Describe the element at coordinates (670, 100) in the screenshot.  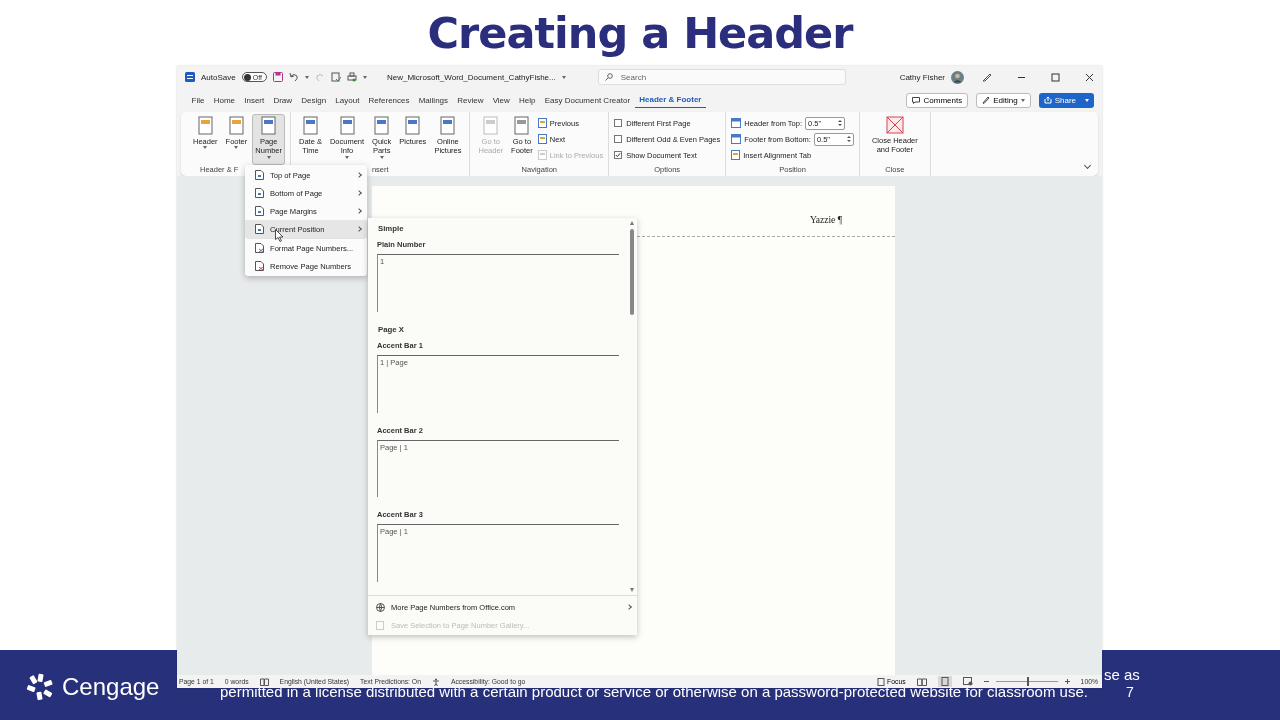
I see `ribbon-tab: Header & Footer` at that location.